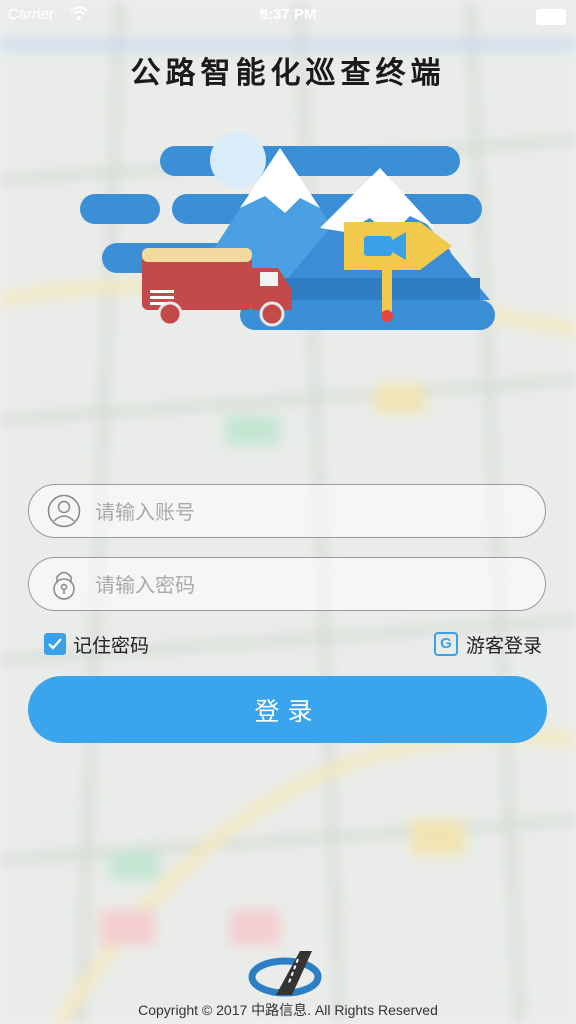 Image resolution: width=576 pixels, height=1024 pixels. I want to click on app-title: 公路智能化巡查终端, so click(288, 73).